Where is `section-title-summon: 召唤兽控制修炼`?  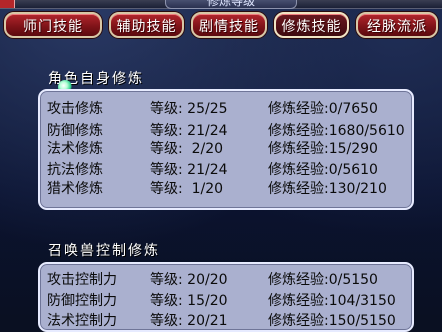 section-title-summon: 召唤兽控制修炼 is located at coordinates (104, 251).